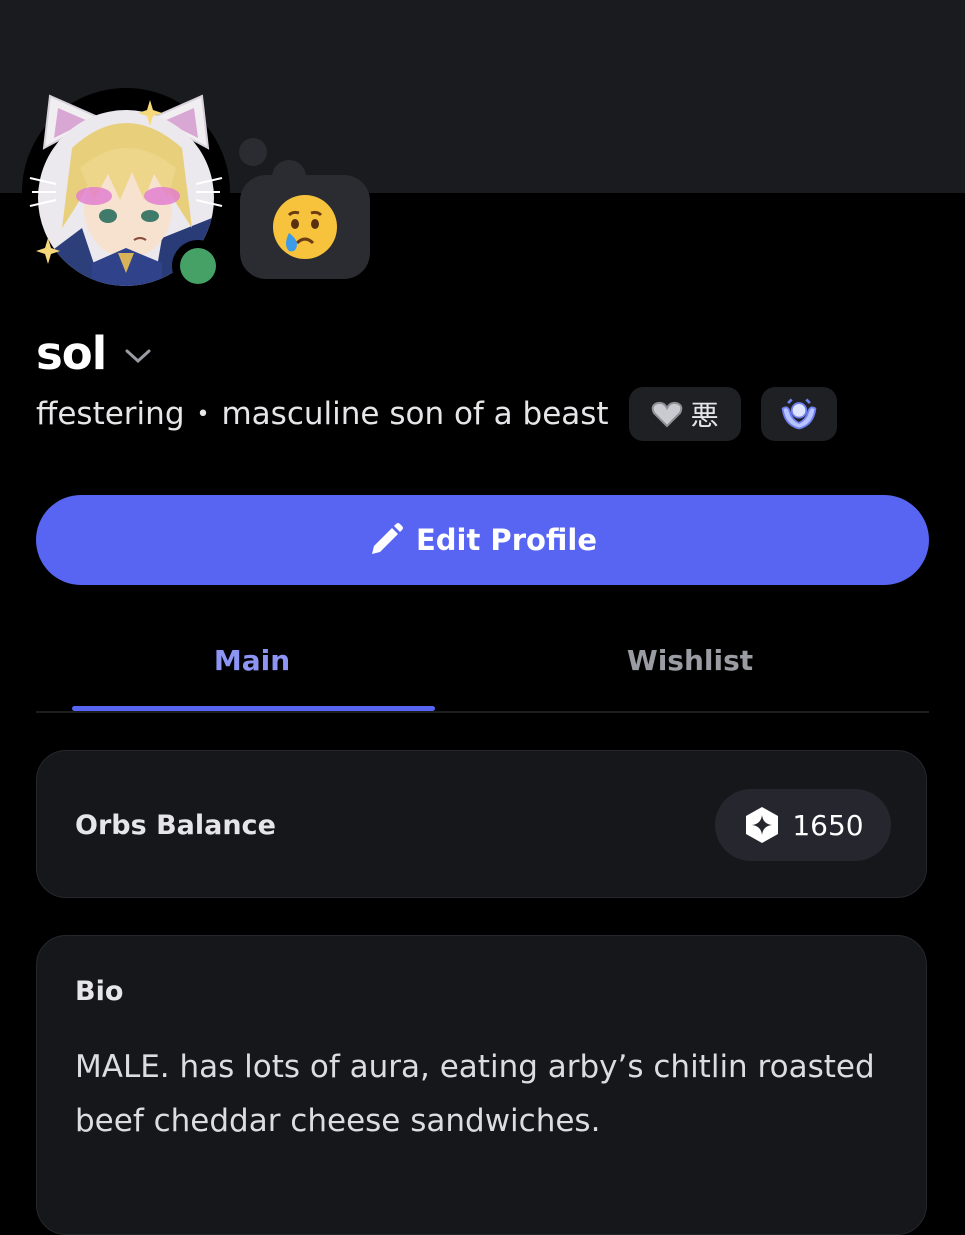 Image resolution: width=965 pixels, height=1235 pixels. Describe the element at coordinates (252, 660) in the screenshot. I see `tab-main: Main` at that location.